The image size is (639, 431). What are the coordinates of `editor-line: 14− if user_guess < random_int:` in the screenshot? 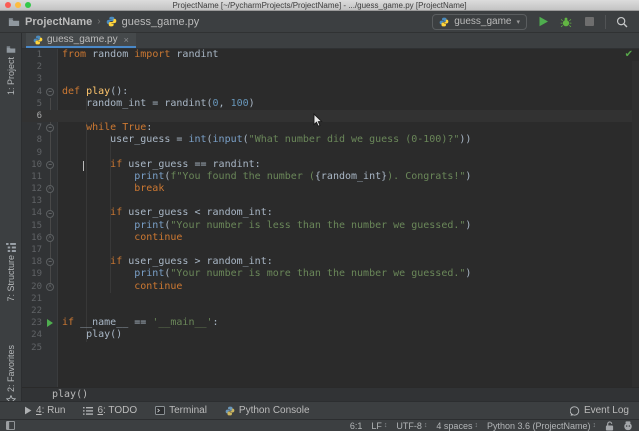 It's located at (330, 213).